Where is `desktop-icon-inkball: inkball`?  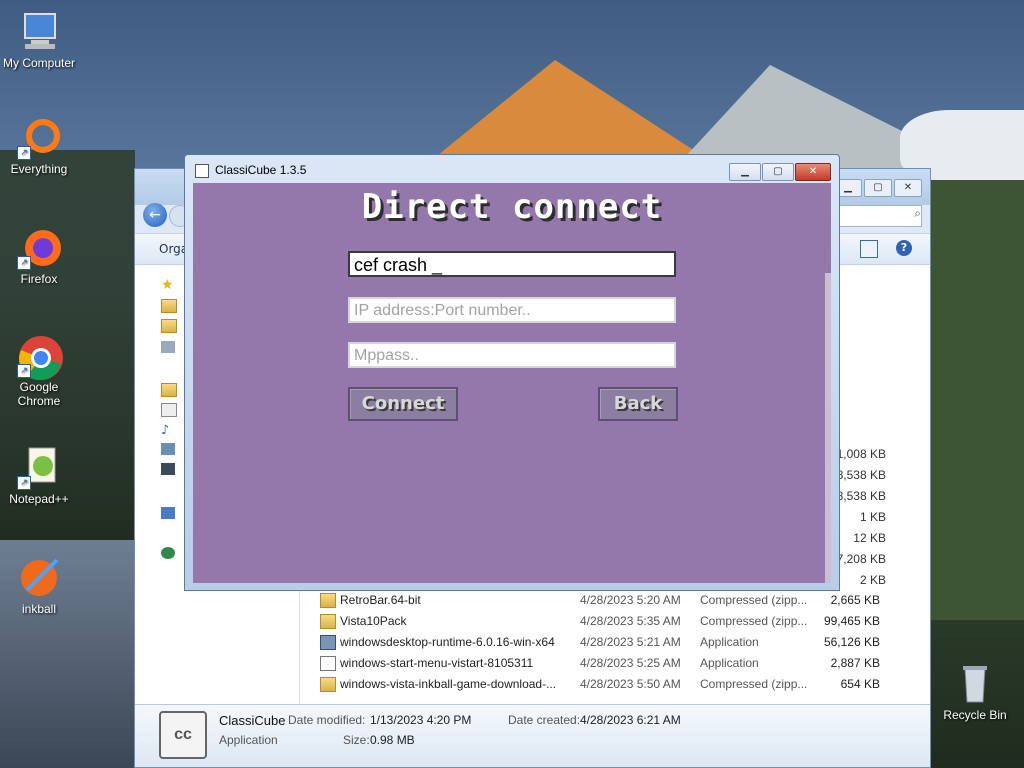 desktop-icon-inkball: inkball is located at coordinates (39, 586).